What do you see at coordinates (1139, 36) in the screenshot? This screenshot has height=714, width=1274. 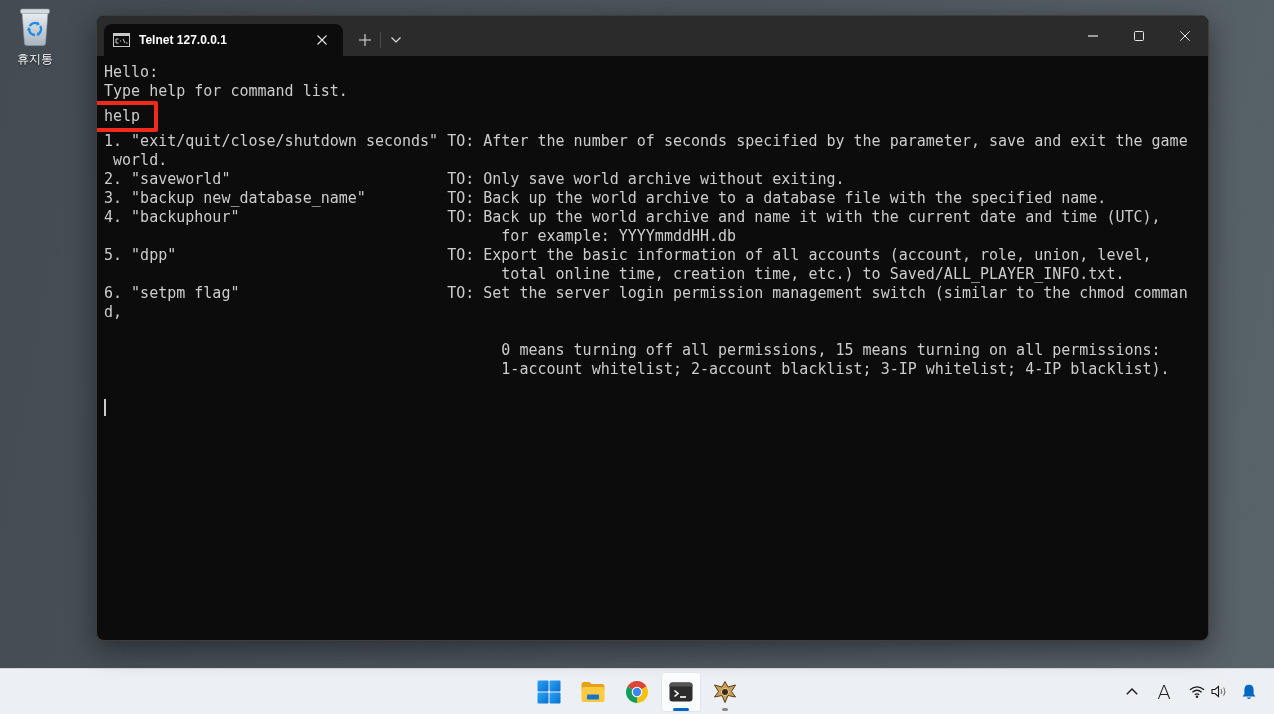 I see `maximize-icon` at bounding box center [1139, 36].